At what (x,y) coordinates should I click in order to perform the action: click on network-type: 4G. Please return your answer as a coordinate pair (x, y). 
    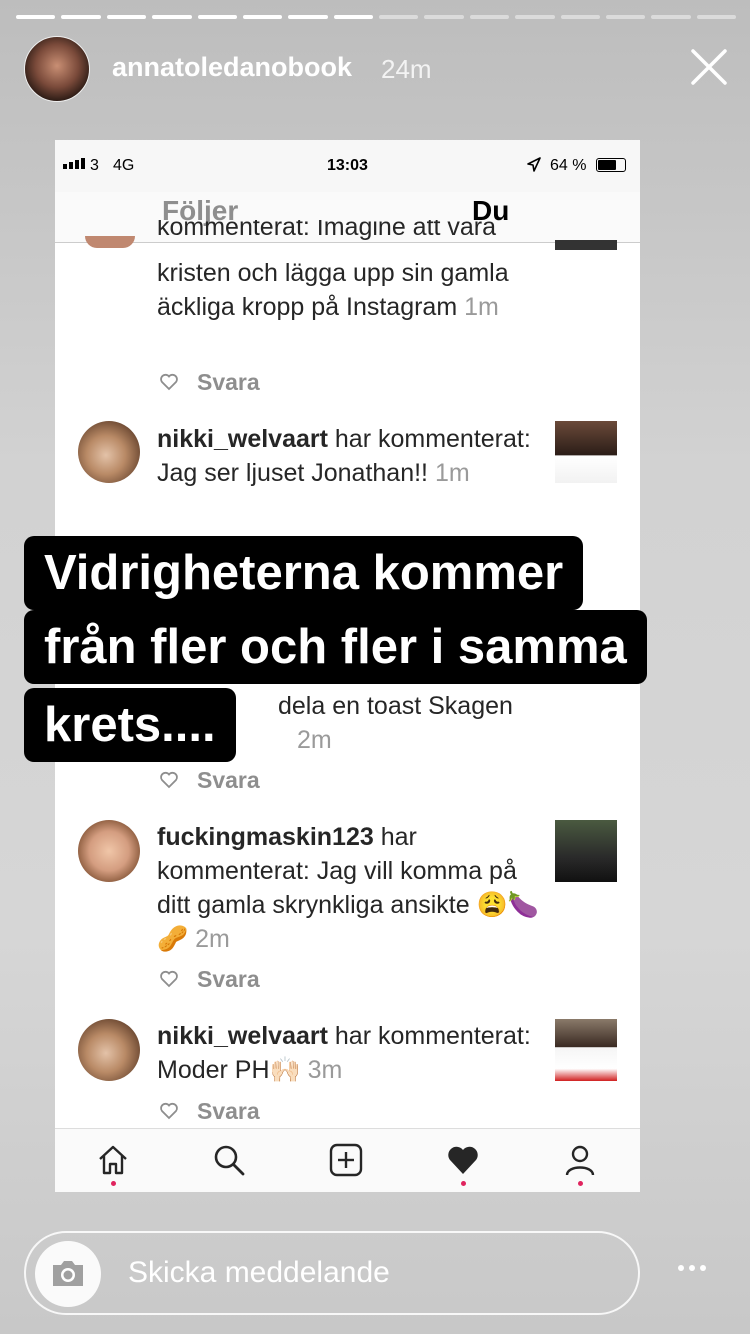
    Looking at the image, I should click on (124, 165).